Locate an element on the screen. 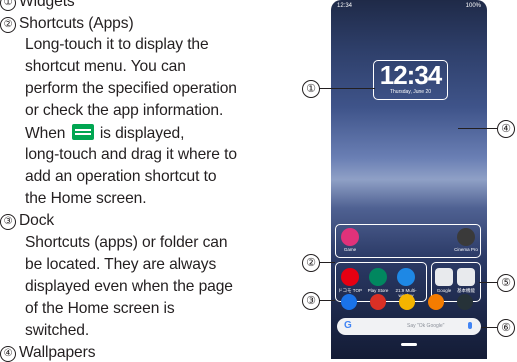  item-shortcuts: ② Shortcuts (Apps) is located at coordinates (67, 24).